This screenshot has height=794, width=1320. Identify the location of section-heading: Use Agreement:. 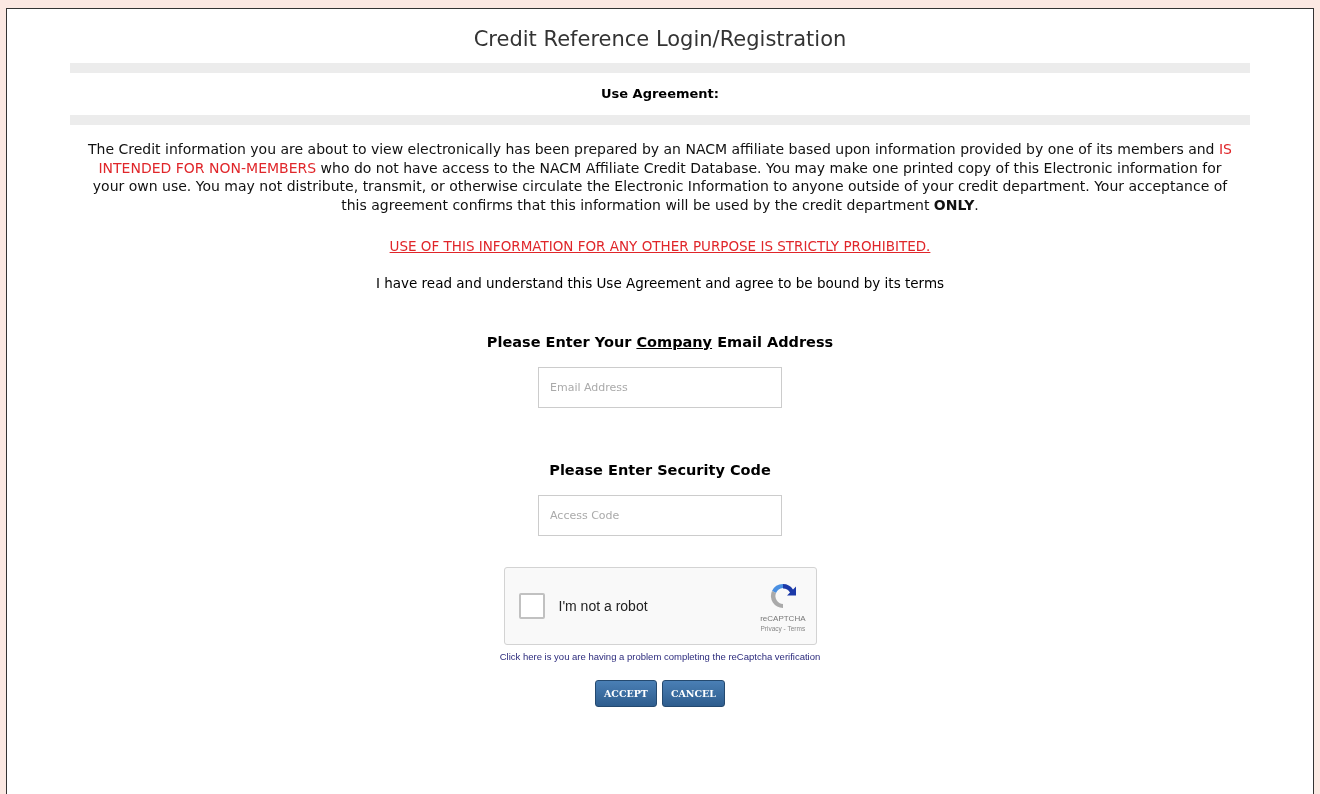
(660, 93).